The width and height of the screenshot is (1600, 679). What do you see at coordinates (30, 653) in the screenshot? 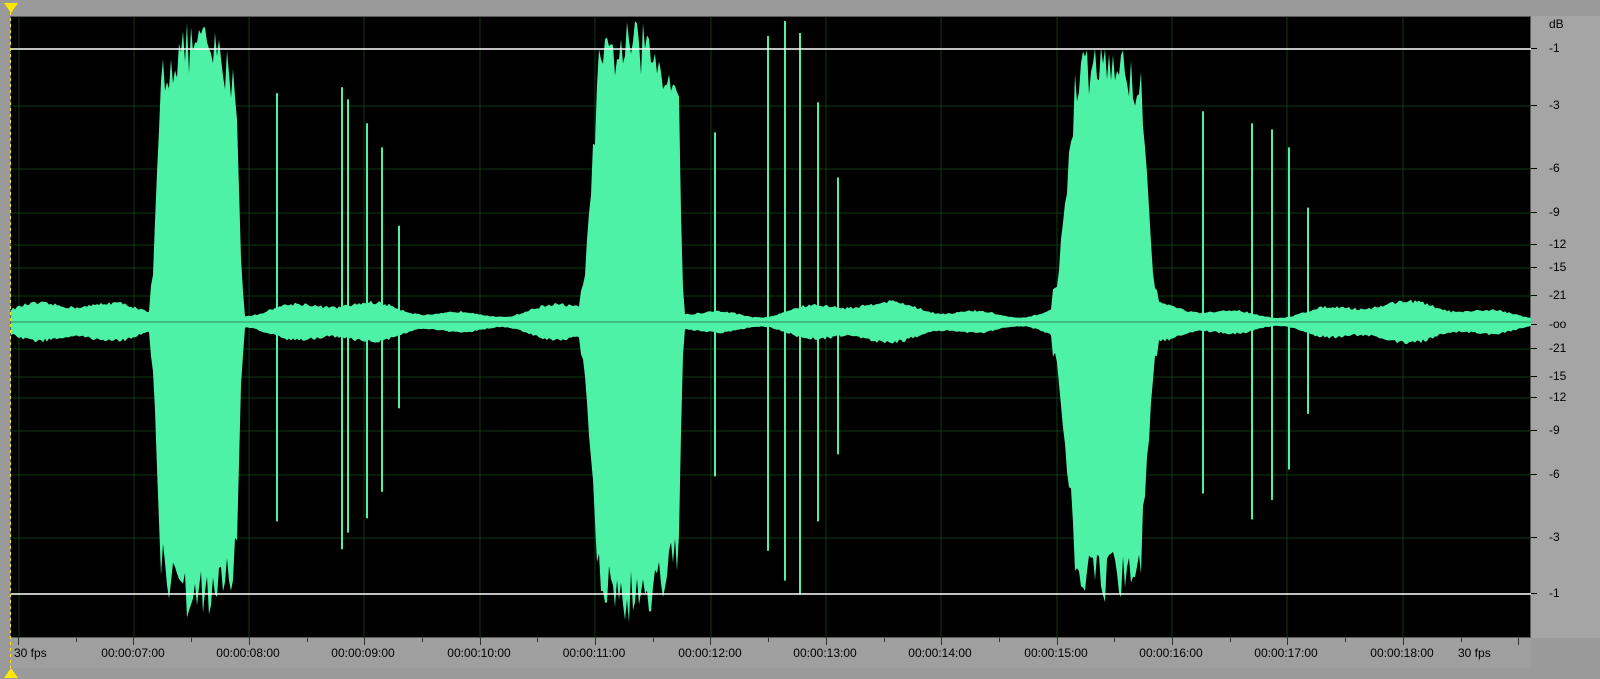
I see `fps-start-label: 30 fps` at bounding box center [30, 653].